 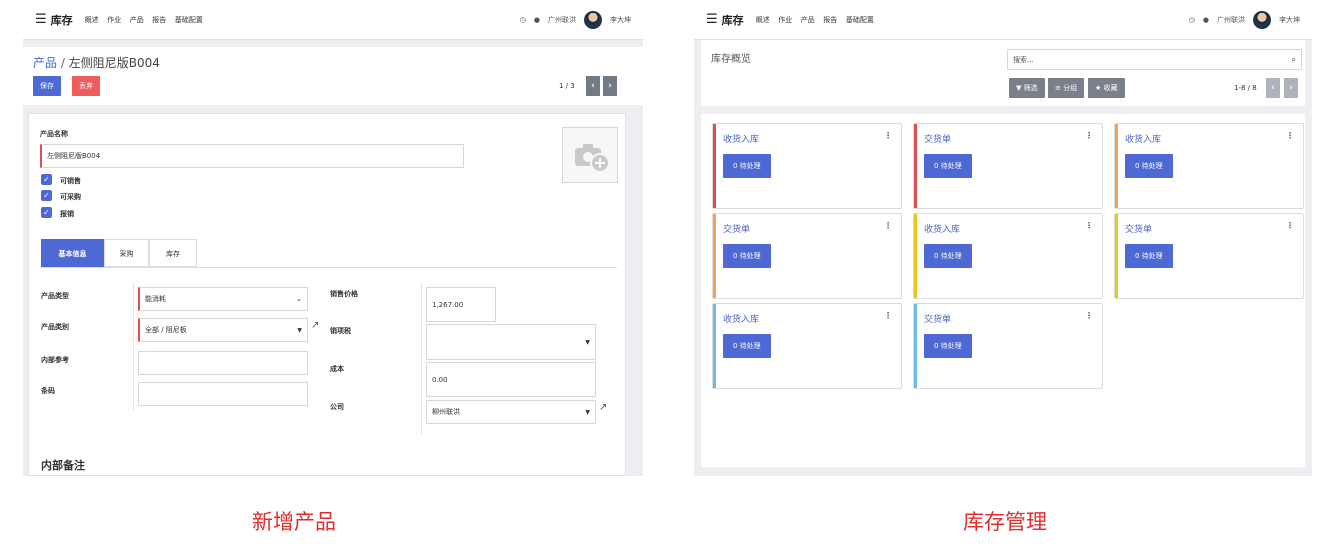 I want to click on product-type-select: 能消耗 ⌄, so click(x=223, y=299).